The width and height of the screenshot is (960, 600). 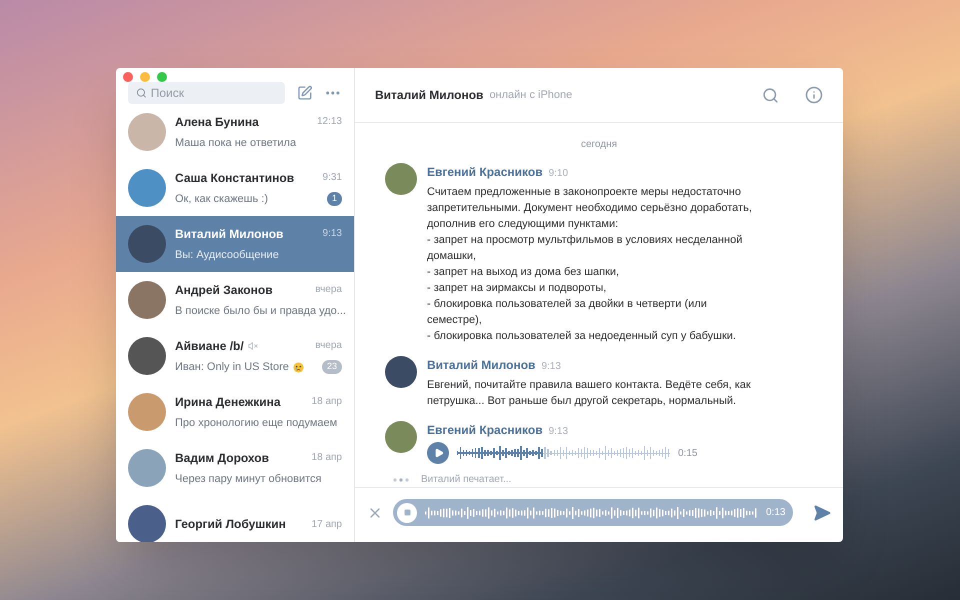 I want to click on search-input: Поиск, so click(x=213, y=93).